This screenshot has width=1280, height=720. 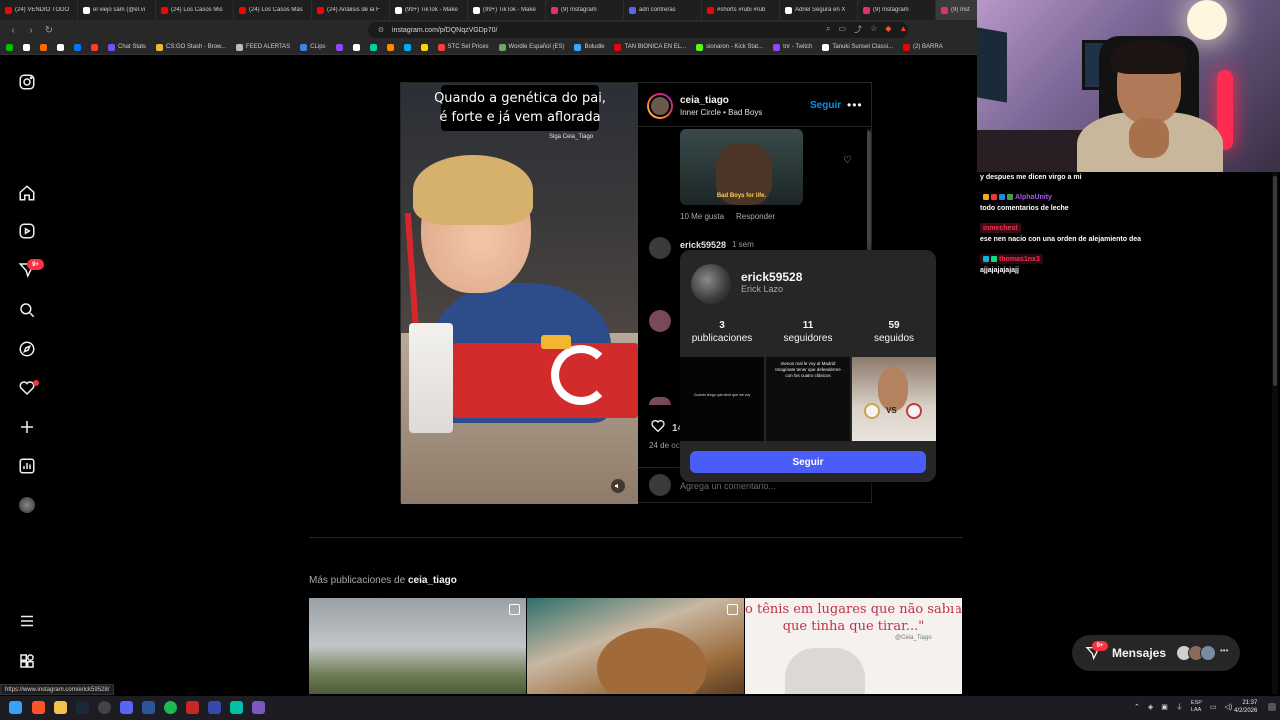 I want to click on author-avatar, so click(x=660, y=106).